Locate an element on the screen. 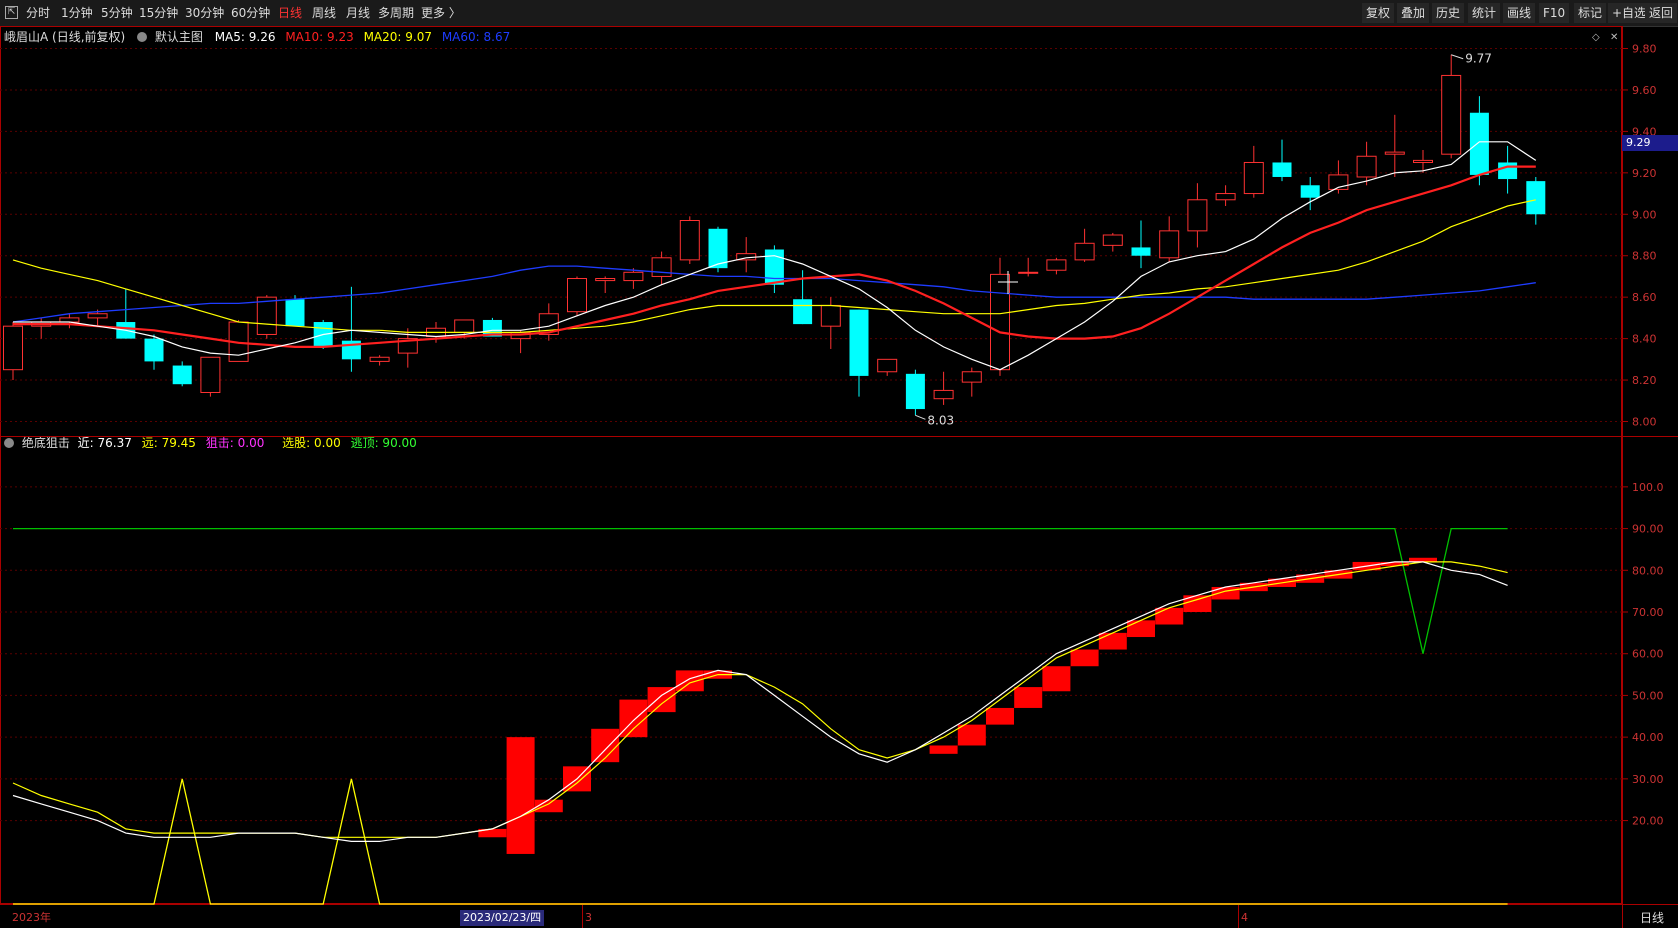 The height and width of the screenshot is (928, 1678). toolbar-button-7: +自选 is located at coordinates (1629, 13).